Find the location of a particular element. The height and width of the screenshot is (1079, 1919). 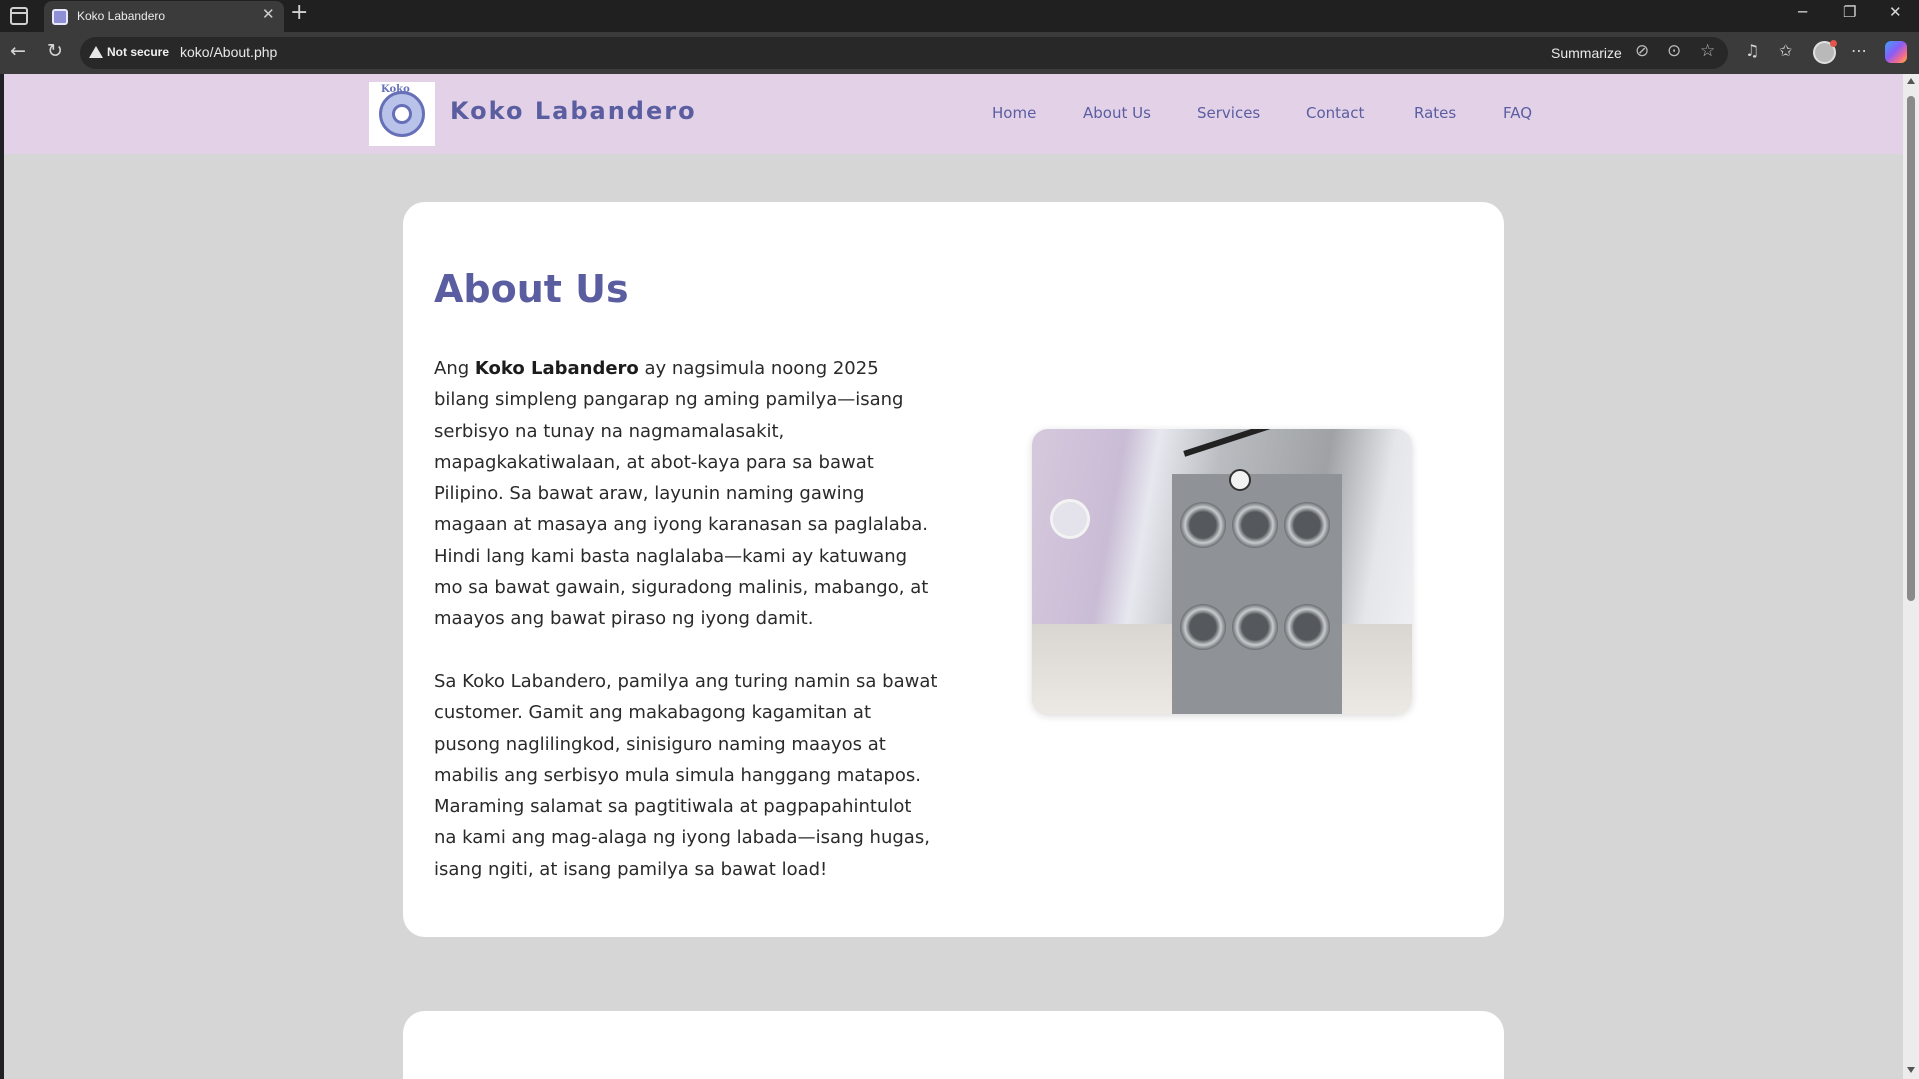

nav-faq: FAQ is located at coordinates (1517, 113).